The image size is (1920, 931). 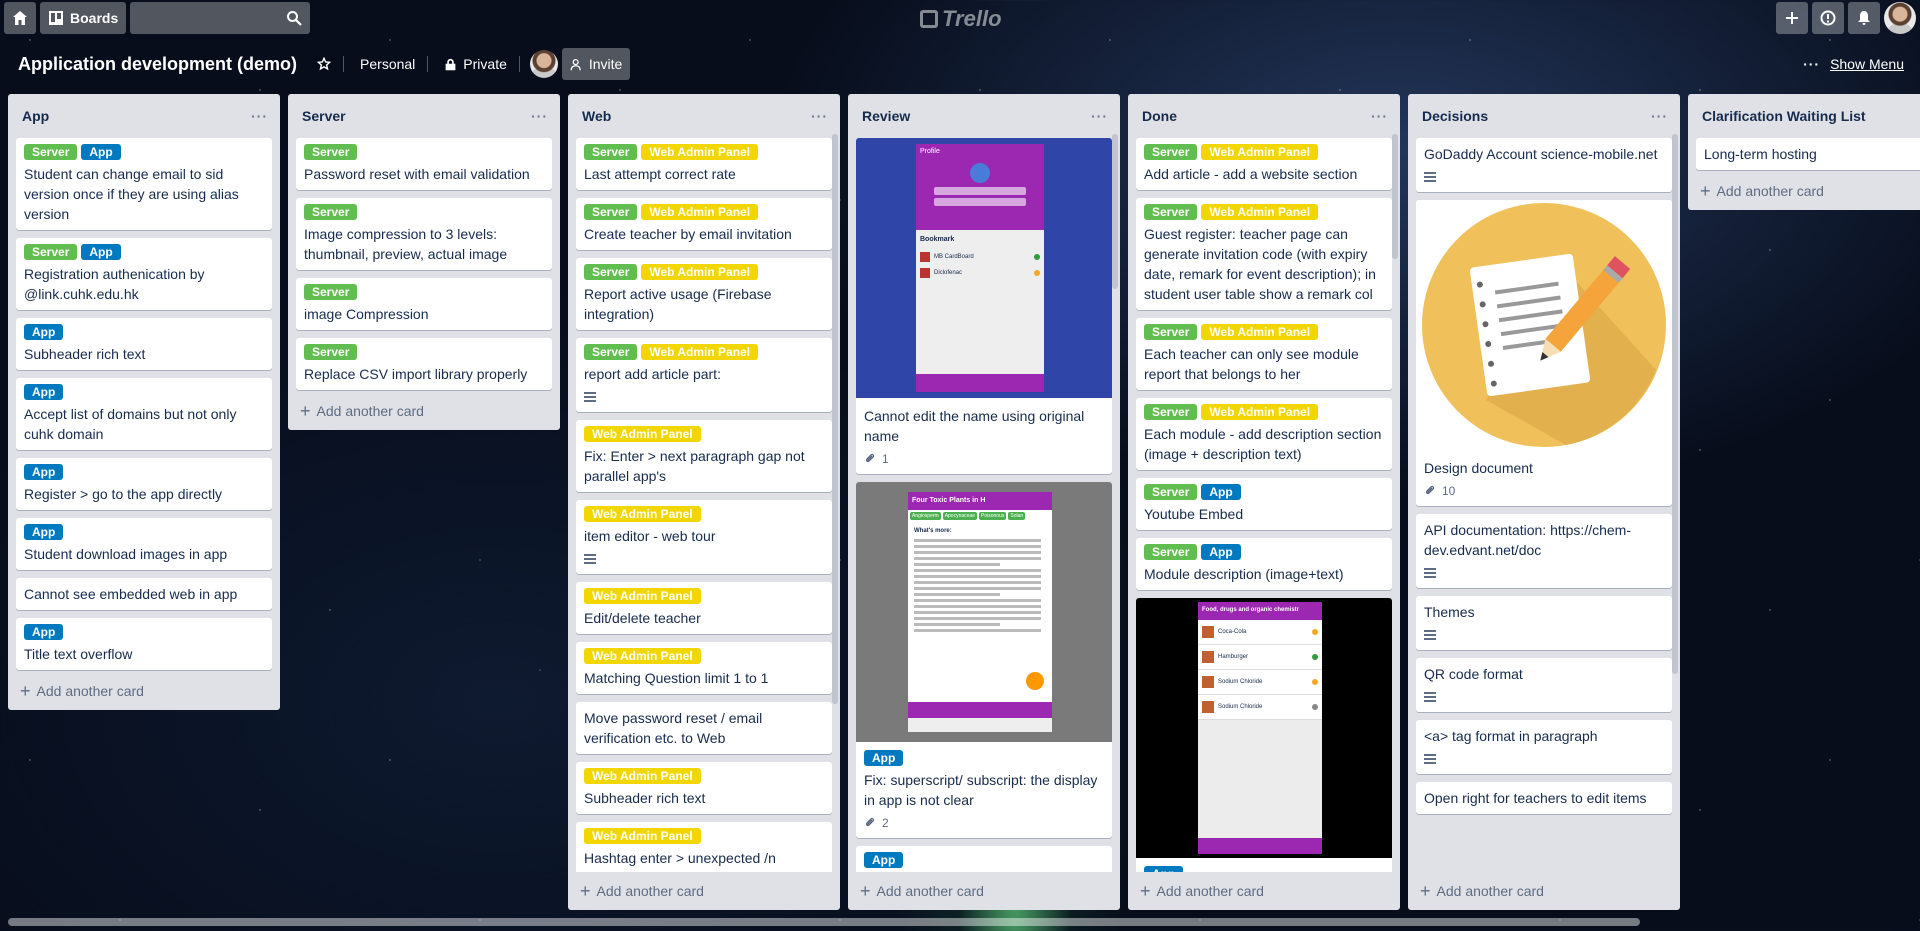 I want to click on user-avatar, so click(x=1900, y=18).